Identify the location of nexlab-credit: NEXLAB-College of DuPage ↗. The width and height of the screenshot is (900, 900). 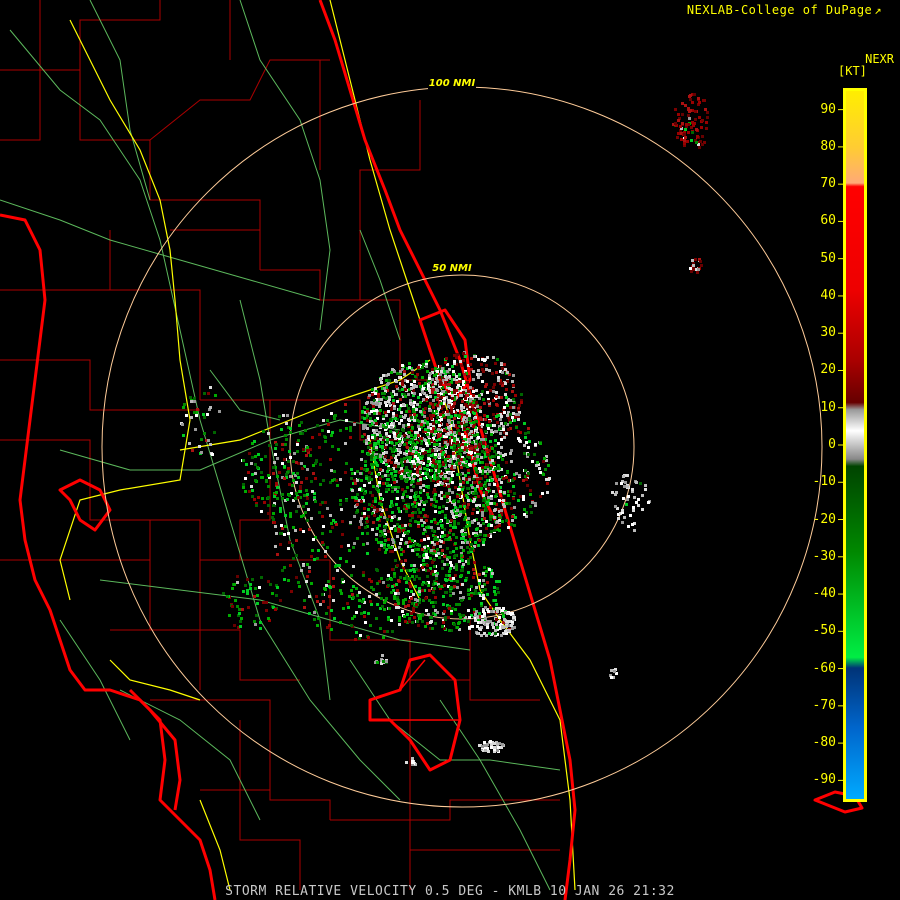
(784, 10).